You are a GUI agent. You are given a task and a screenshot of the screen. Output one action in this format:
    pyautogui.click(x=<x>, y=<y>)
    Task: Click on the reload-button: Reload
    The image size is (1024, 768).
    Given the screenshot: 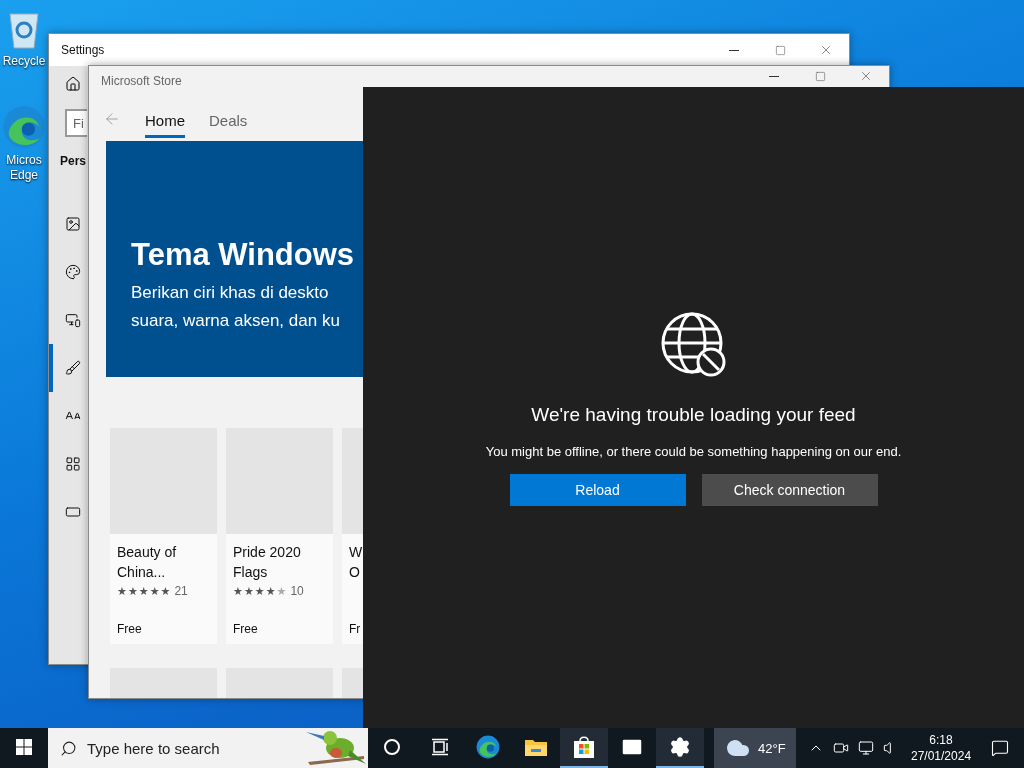 What is the action you would take?
    pyautogui.click(x=597, y=490)
    